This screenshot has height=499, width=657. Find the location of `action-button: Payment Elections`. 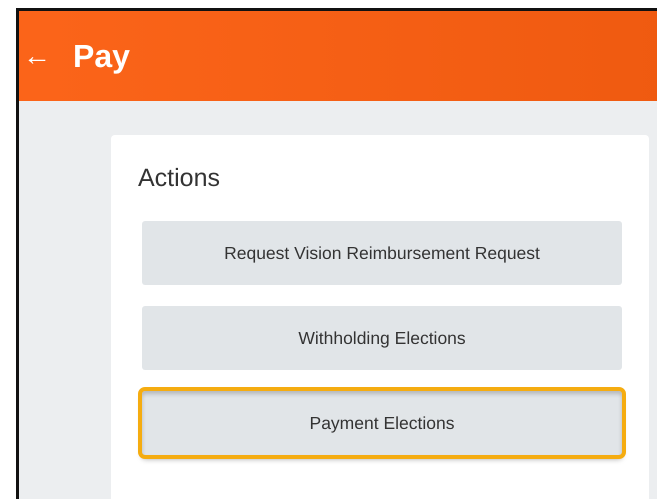

action-button: Payment Elections is located at coordinates (382, 423).